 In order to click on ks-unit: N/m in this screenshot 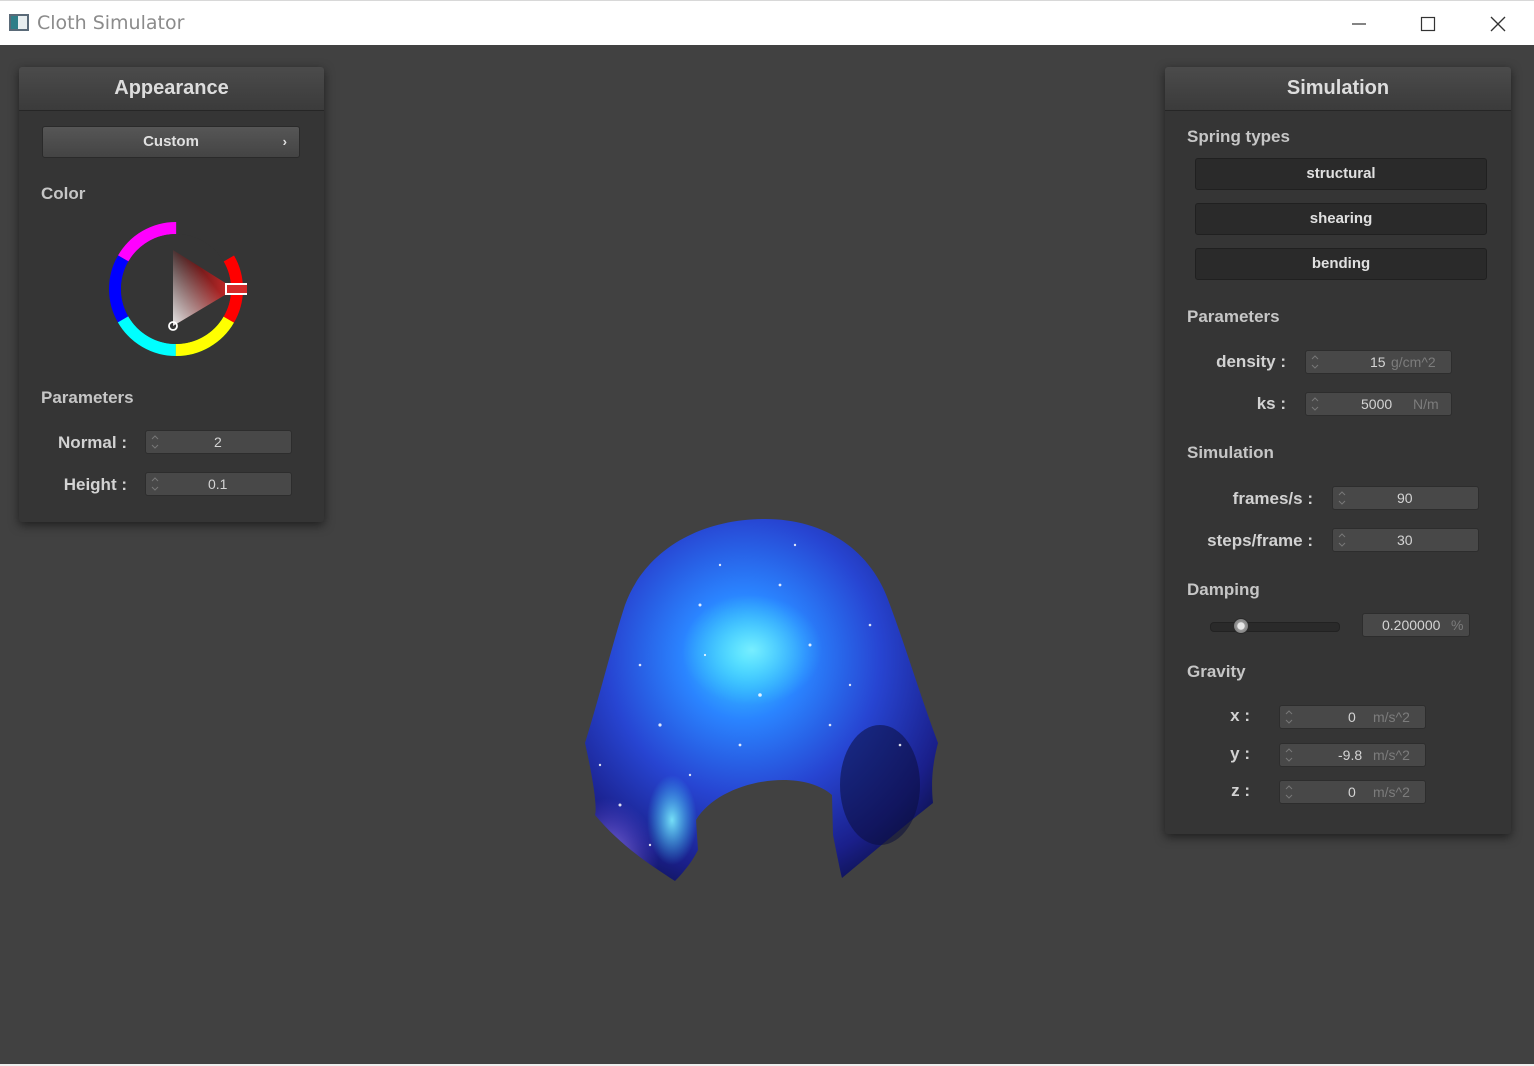, I will do `click(1426, 404)`.